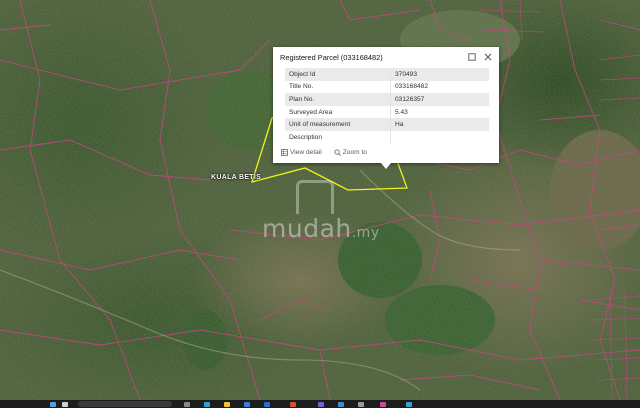 Image resolution: width=640 pixels, height=408 pixels. Describe the element at coordinates (337, 152) in the screenshot. I see `zoom-icon` at that location.